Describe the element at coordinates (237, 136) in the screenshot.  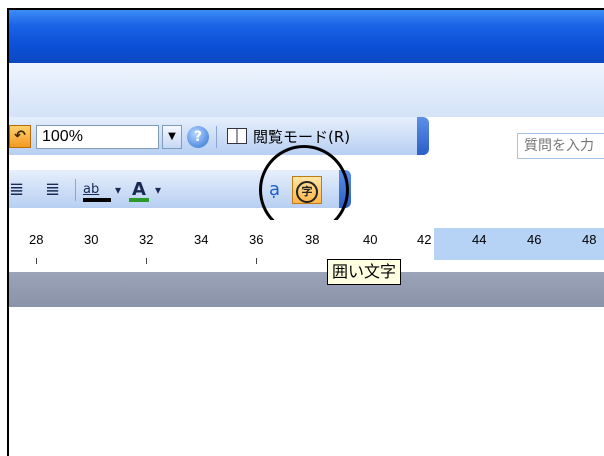
I see `book-icon` at that location.